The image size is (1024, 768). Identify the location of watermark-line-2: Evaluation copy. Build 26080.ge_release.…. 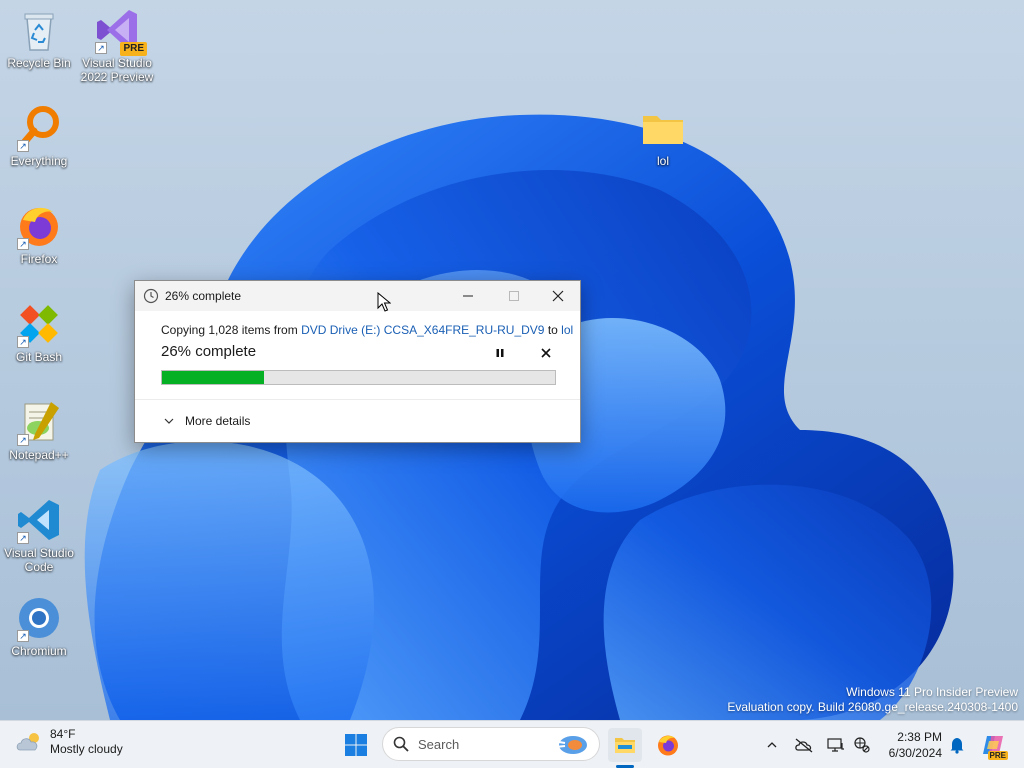
(872, 707).